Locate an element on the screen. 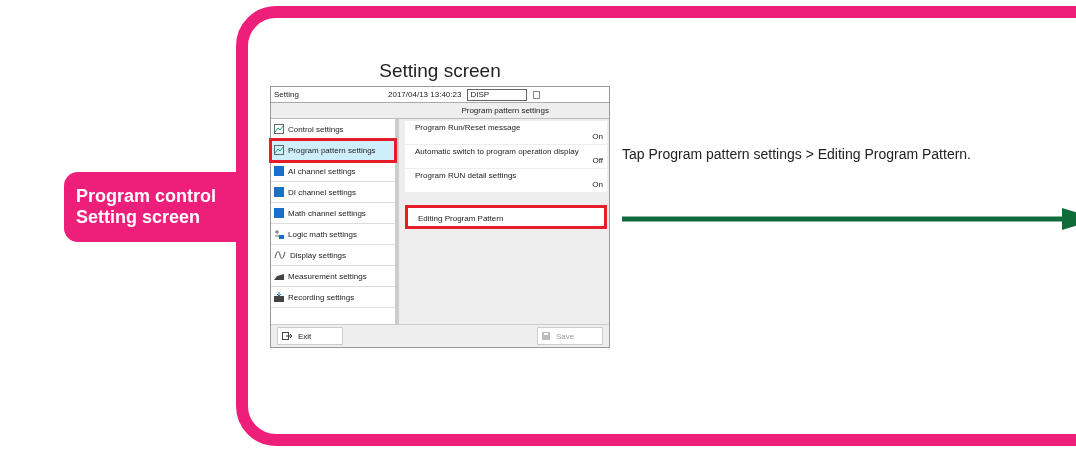 This screenshot has width=1076, height=450. setting-row: Editing Program Pattern is located at coordinates (506, 217).